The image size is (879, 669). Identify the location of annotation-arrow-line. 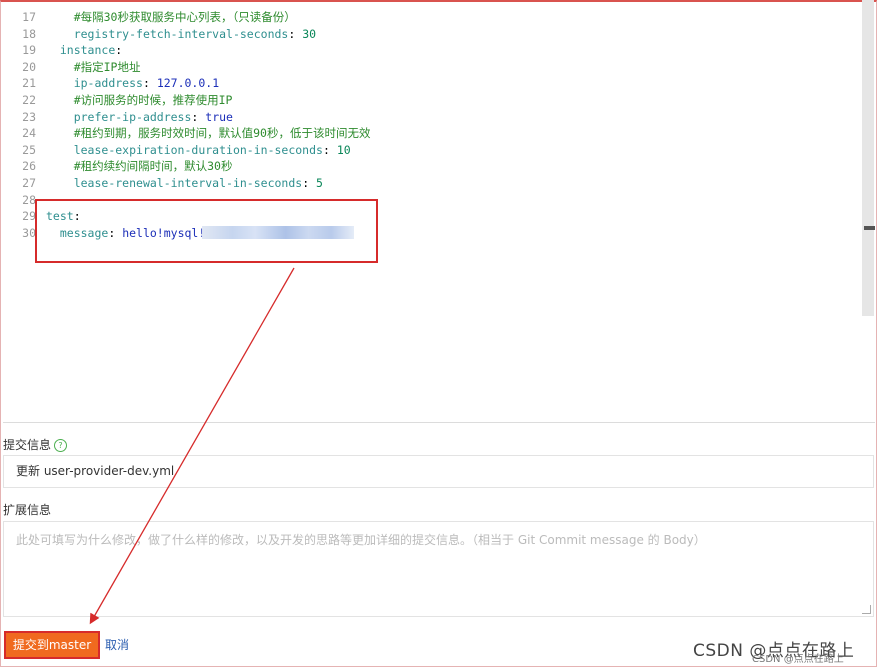
(192, 446).